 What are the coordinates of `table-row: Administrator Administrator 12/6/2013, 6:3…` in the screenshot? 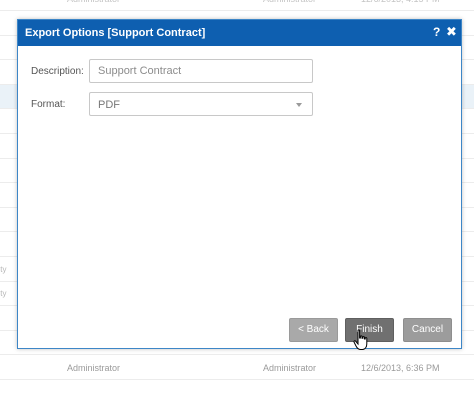 It's located at (237, 368).